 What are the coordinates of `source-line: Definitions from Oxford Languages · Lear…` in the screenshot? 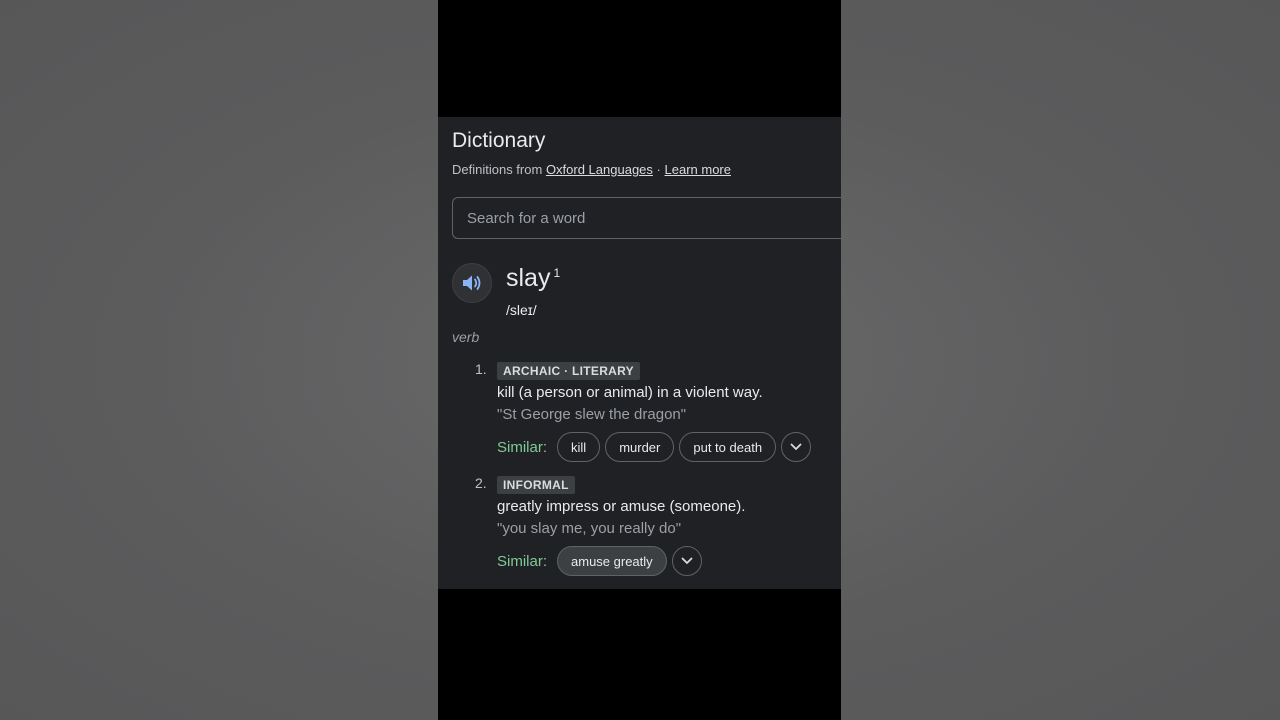 It's located at (591, 169).